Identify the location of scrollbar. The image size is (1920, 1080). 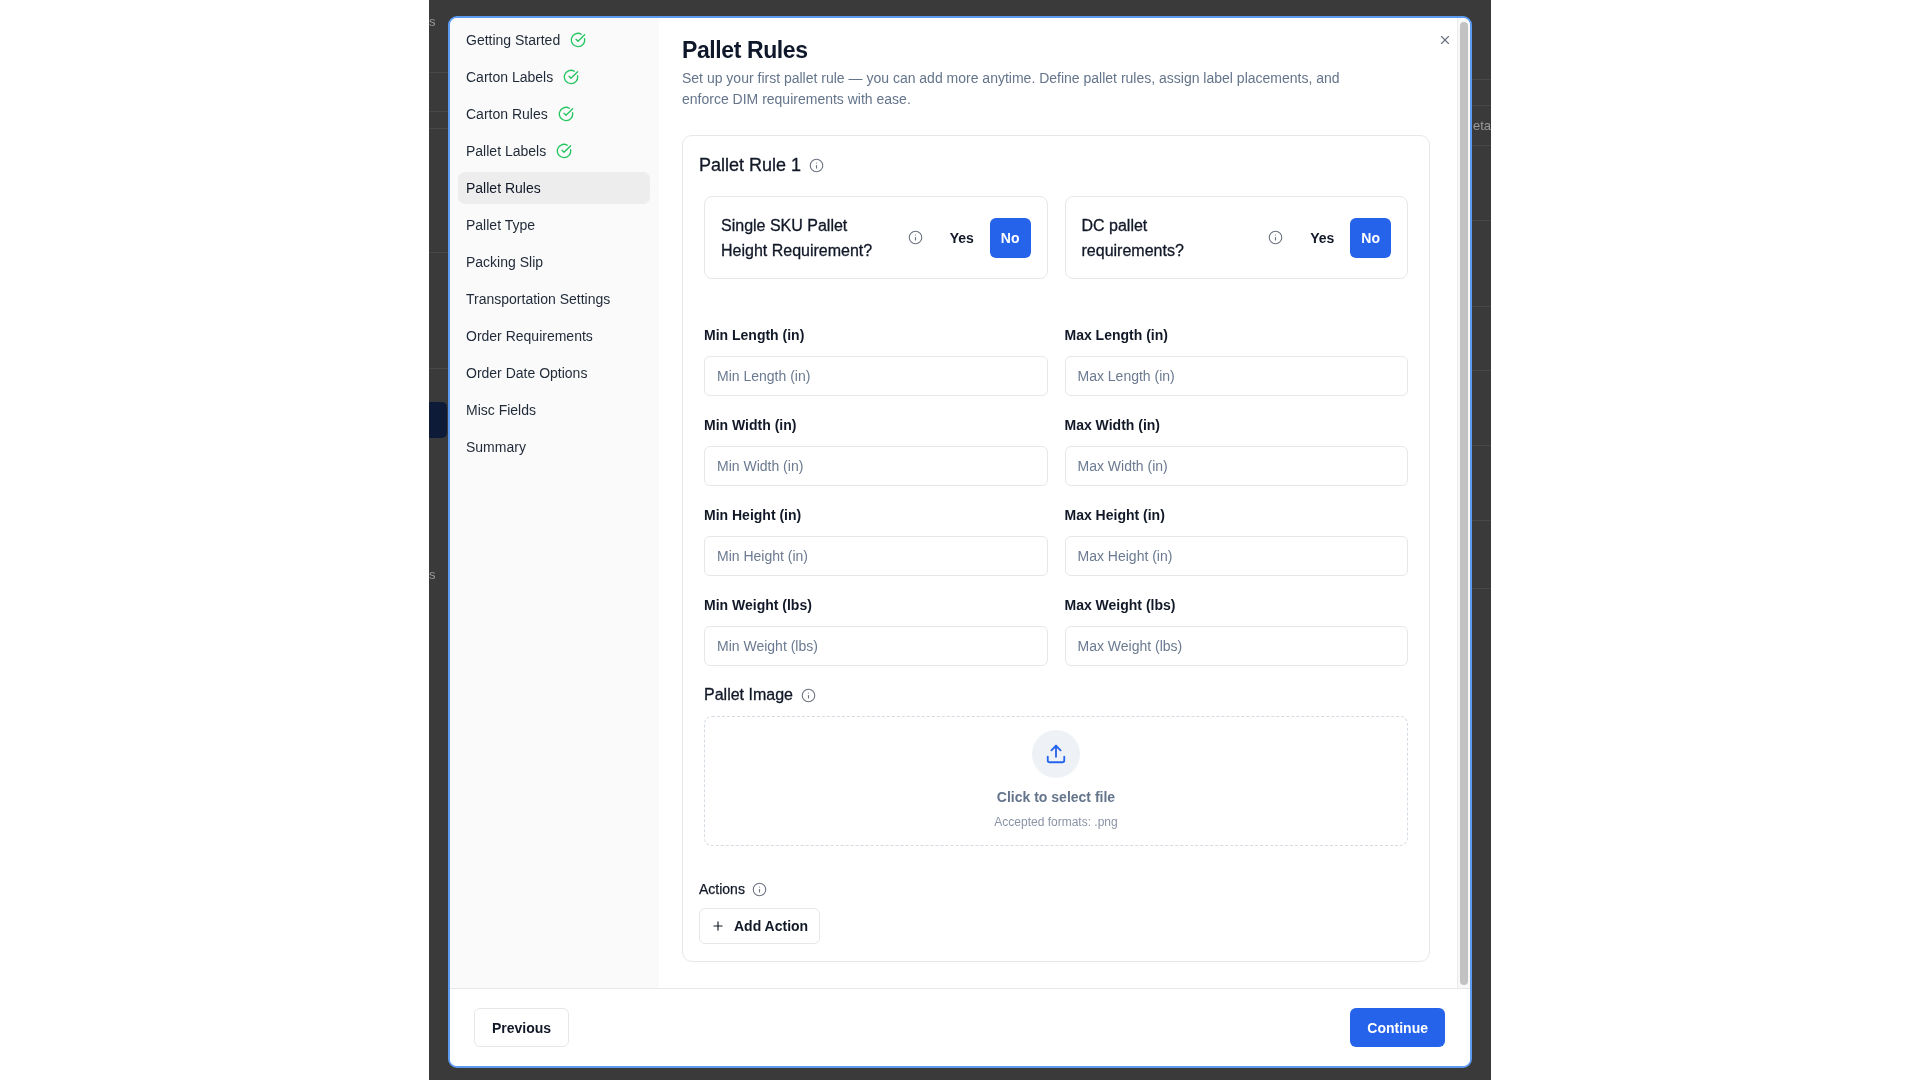
(1463, 503).